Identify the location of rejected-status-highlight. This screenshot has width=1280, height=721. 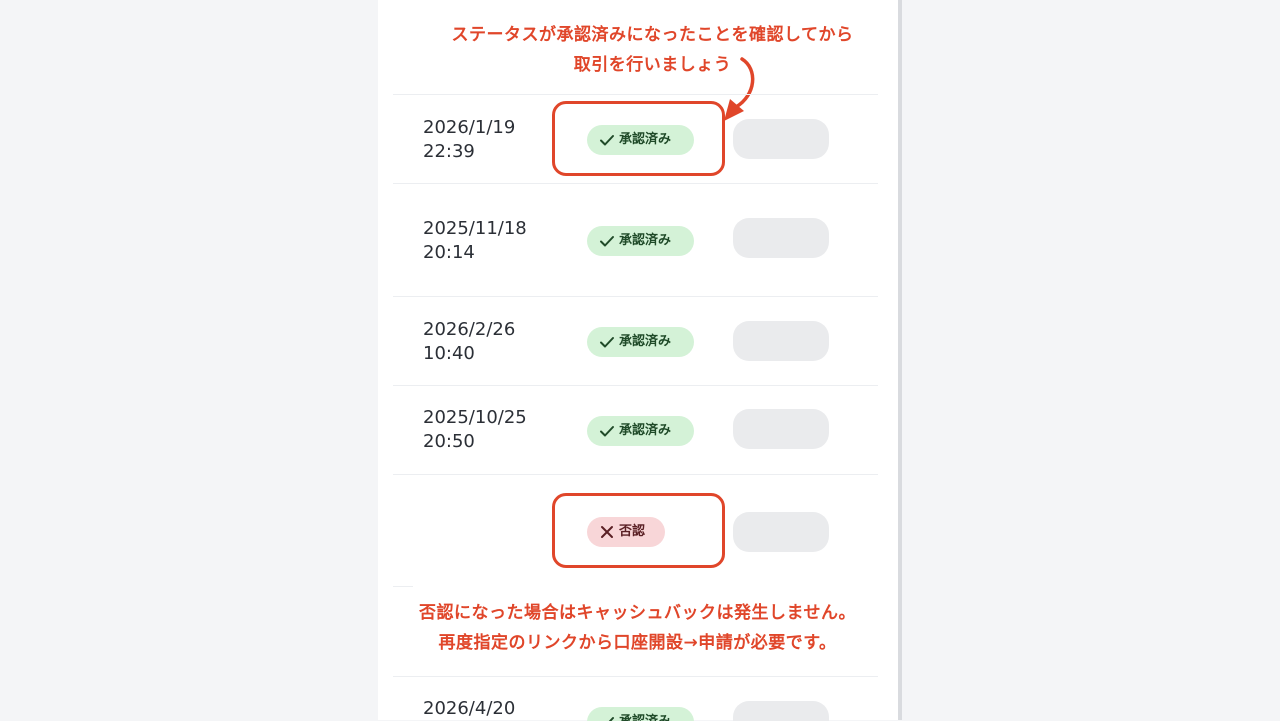
(638, 530).